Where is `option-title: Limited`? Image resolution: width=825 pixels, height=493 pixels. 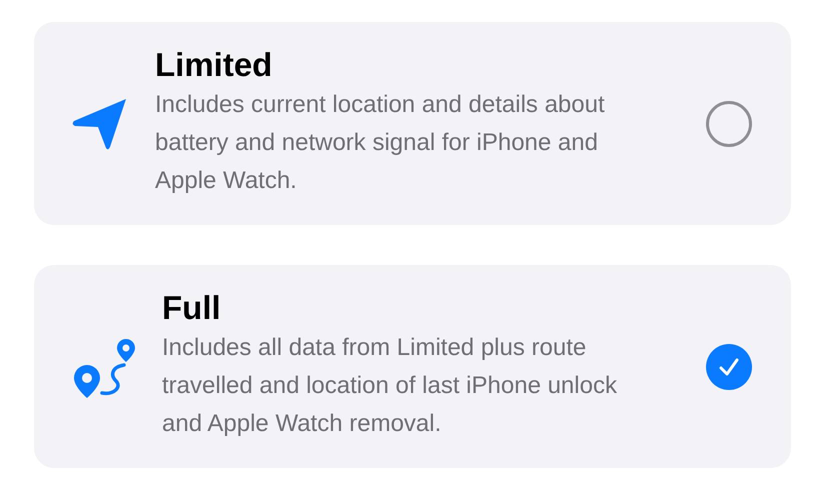 option-title: Limited is located at coordinates (214, 64).